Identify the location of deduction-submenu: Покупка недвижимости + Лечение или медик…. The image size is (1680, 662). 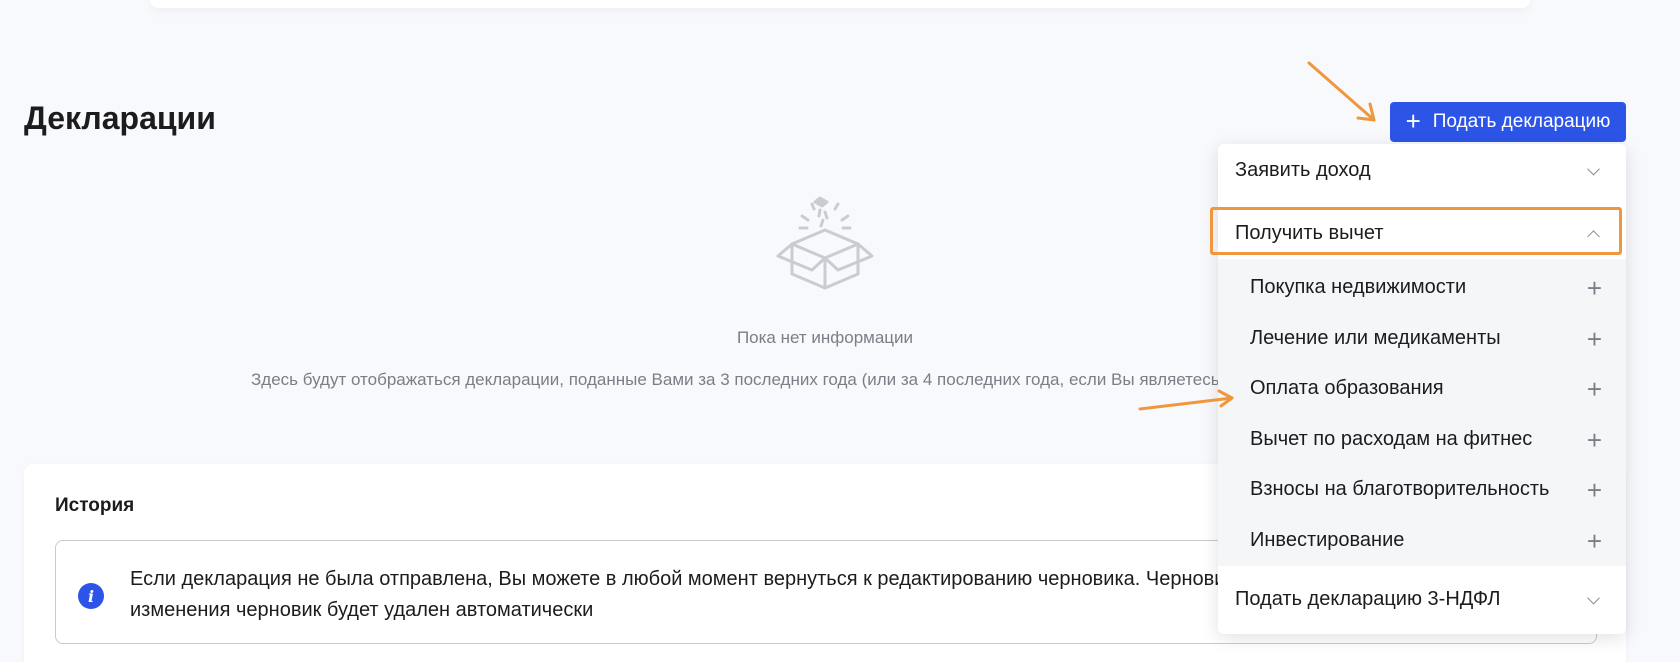
(1422, 412).